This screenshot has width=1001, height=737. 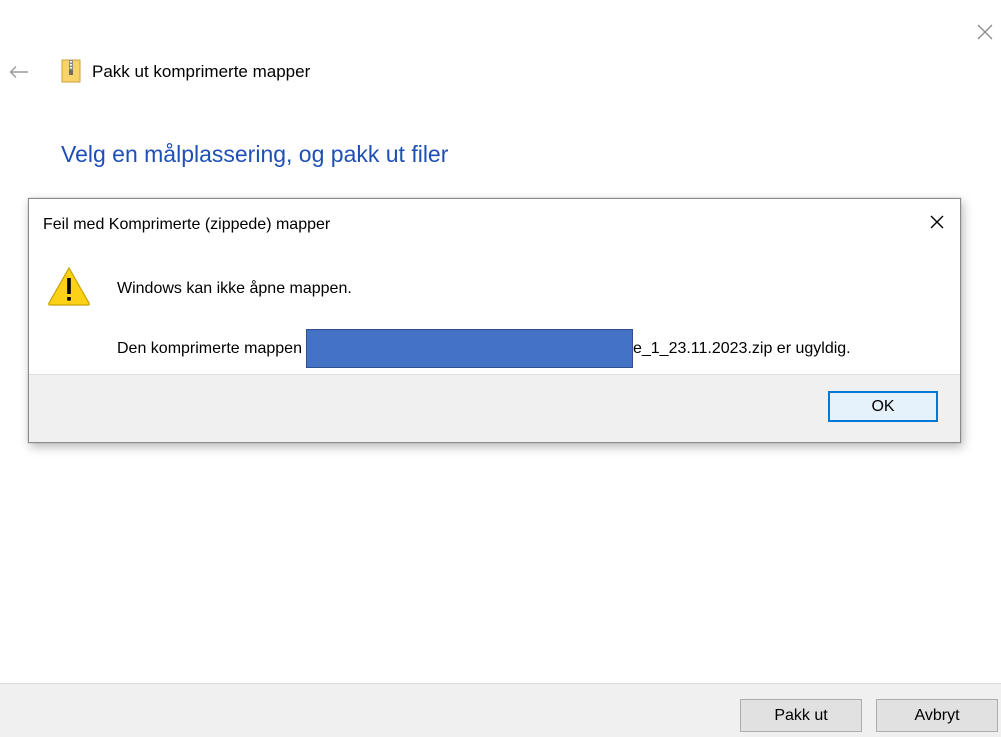 What do you see at coordinates (985, 32) in the screenshot?
I see `wizard-close-icon` at bounding box center [985, 32].